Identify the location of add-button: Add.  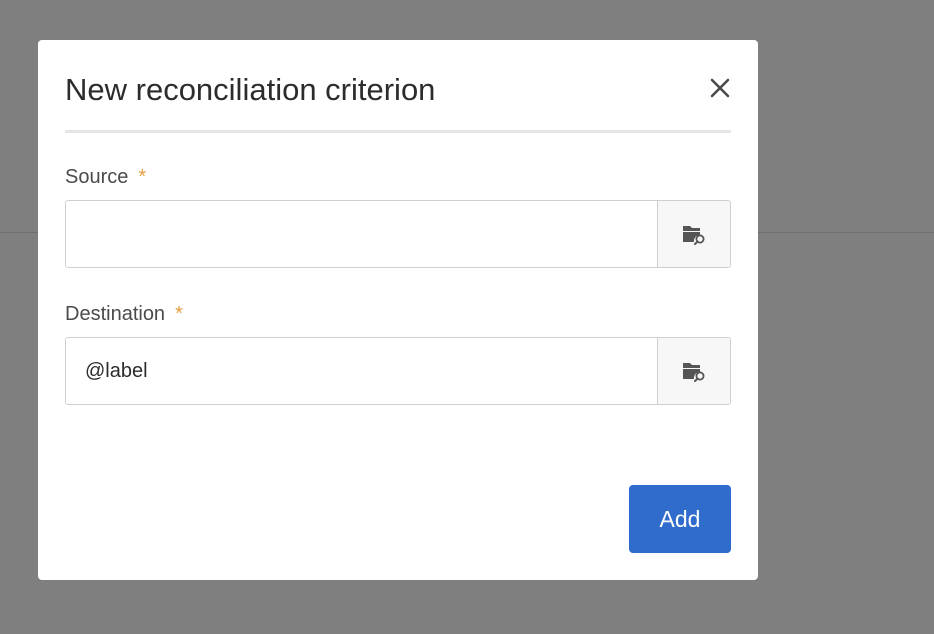
(680, 519).